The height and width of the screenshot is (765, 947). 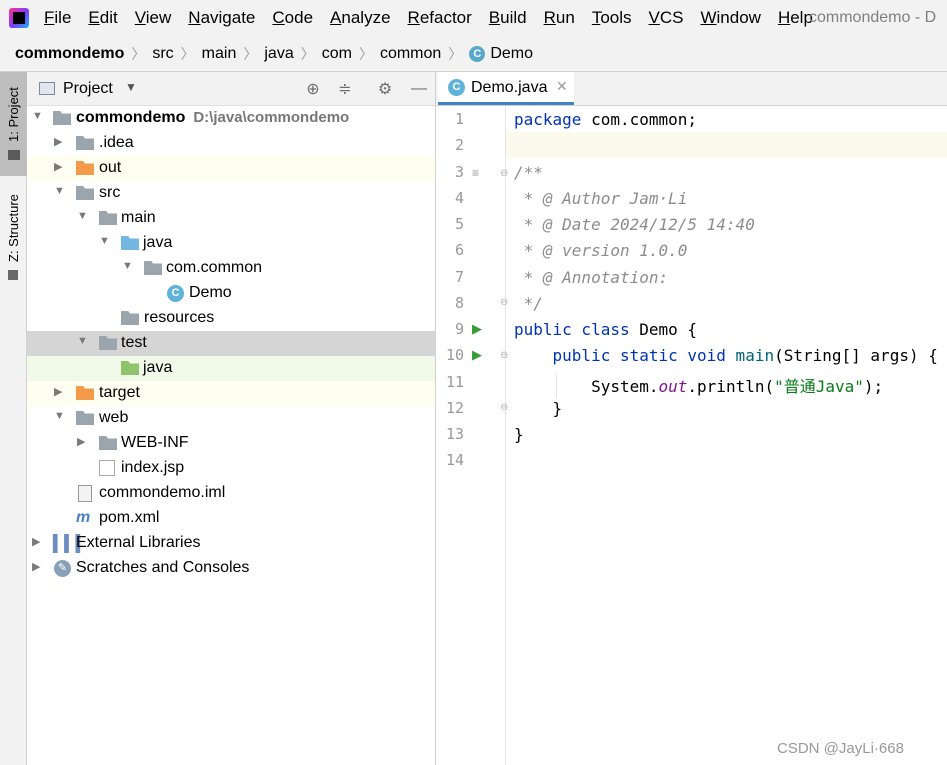 I want to click on tree-item-idea: ▶ .idea, so click(x=231, y=143).